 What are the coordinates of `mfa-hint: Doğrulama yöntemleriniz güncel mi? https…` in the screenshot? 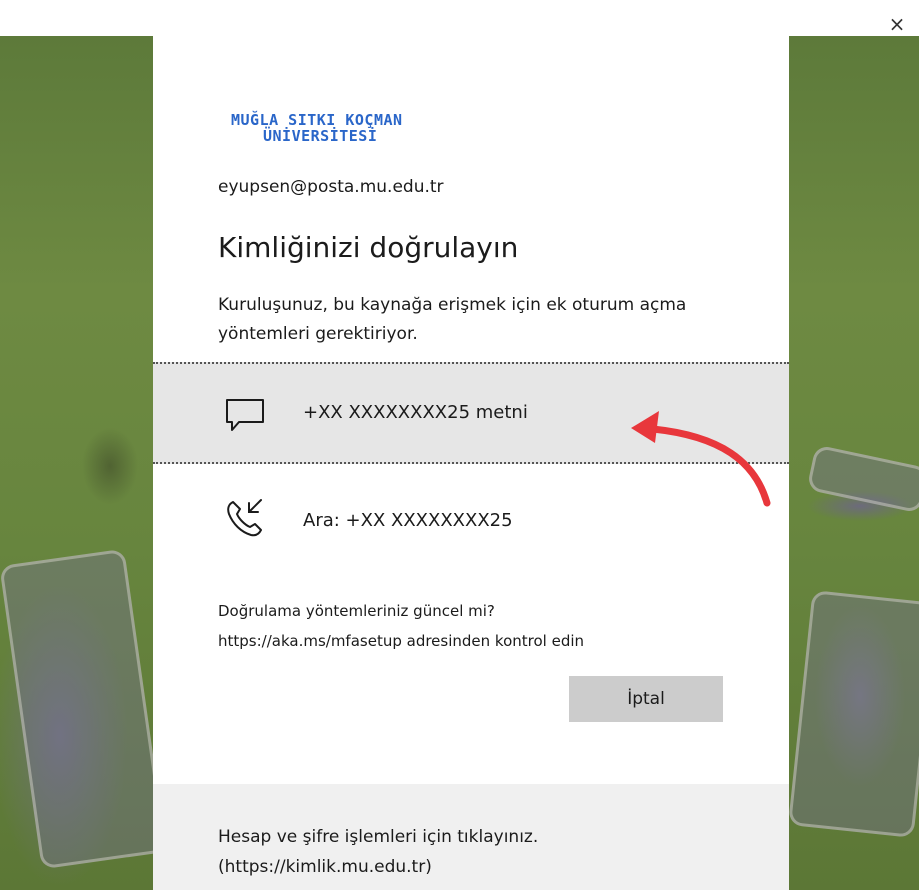 It's located at (401, 626).